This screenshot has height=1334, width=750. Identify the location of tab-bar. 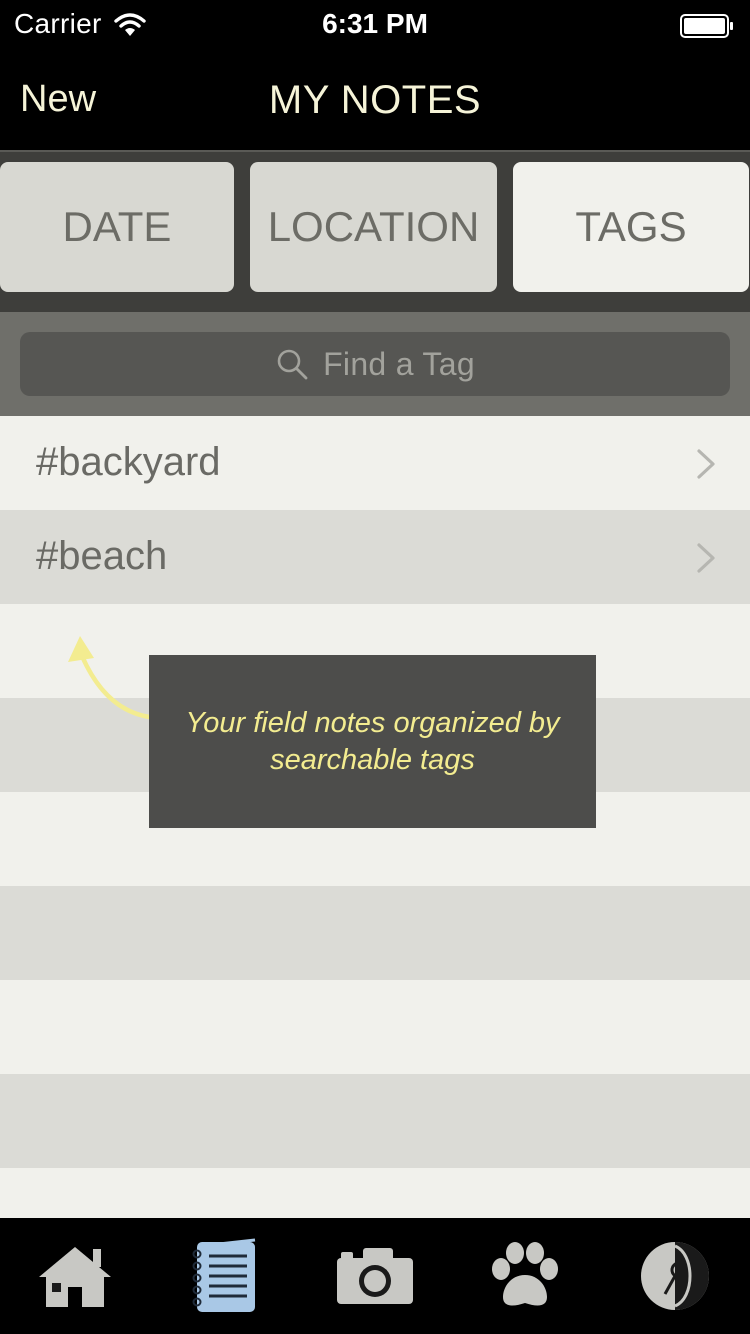
(375, 1276).